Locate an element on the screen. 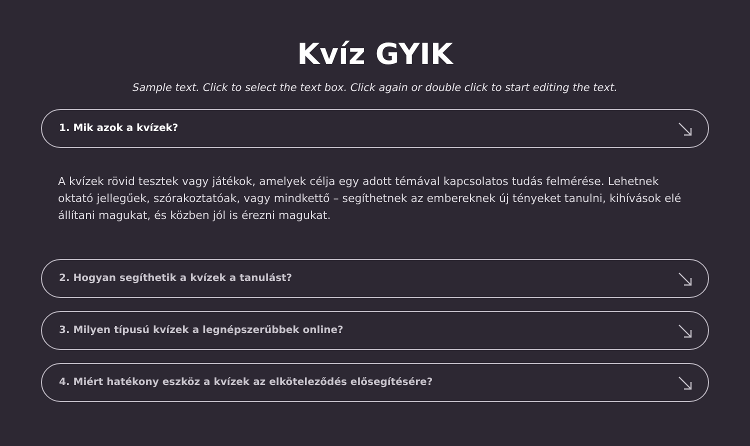  faq-question: 3. Milyen típusú kvízek a legnépszerűbbek online? is located at coordinates (375, 330).